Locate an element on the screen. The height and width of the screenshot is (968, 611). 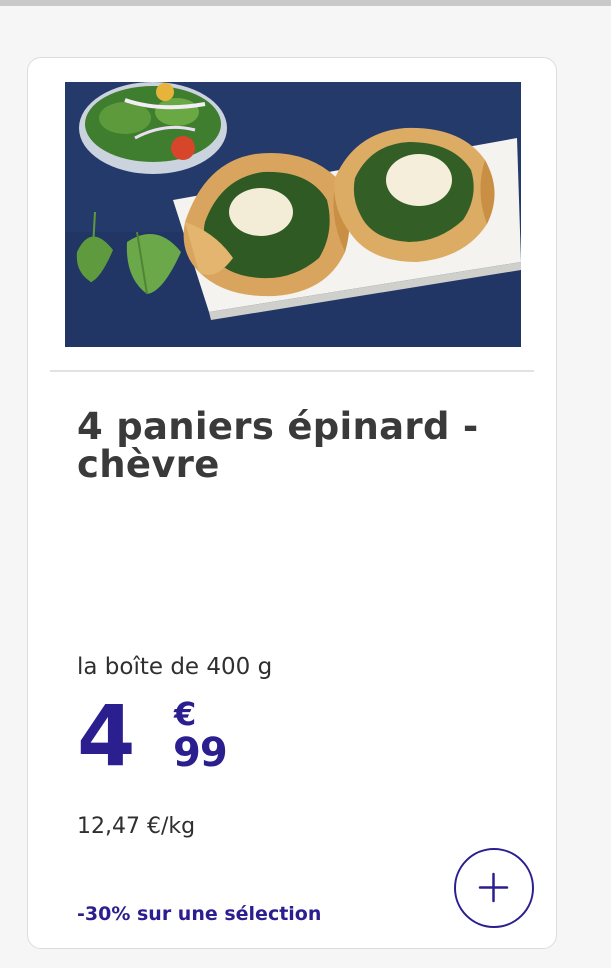
plus-icon is located at coordinates (493, 887).